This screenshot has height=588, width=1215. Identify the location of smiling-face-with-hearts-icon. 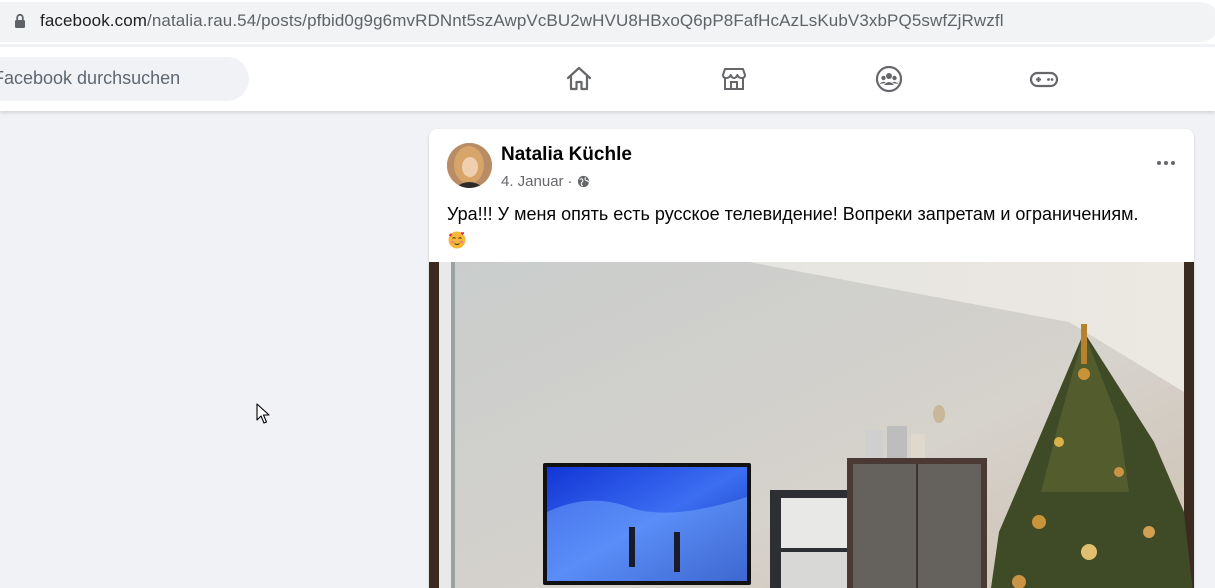
(457, 240).